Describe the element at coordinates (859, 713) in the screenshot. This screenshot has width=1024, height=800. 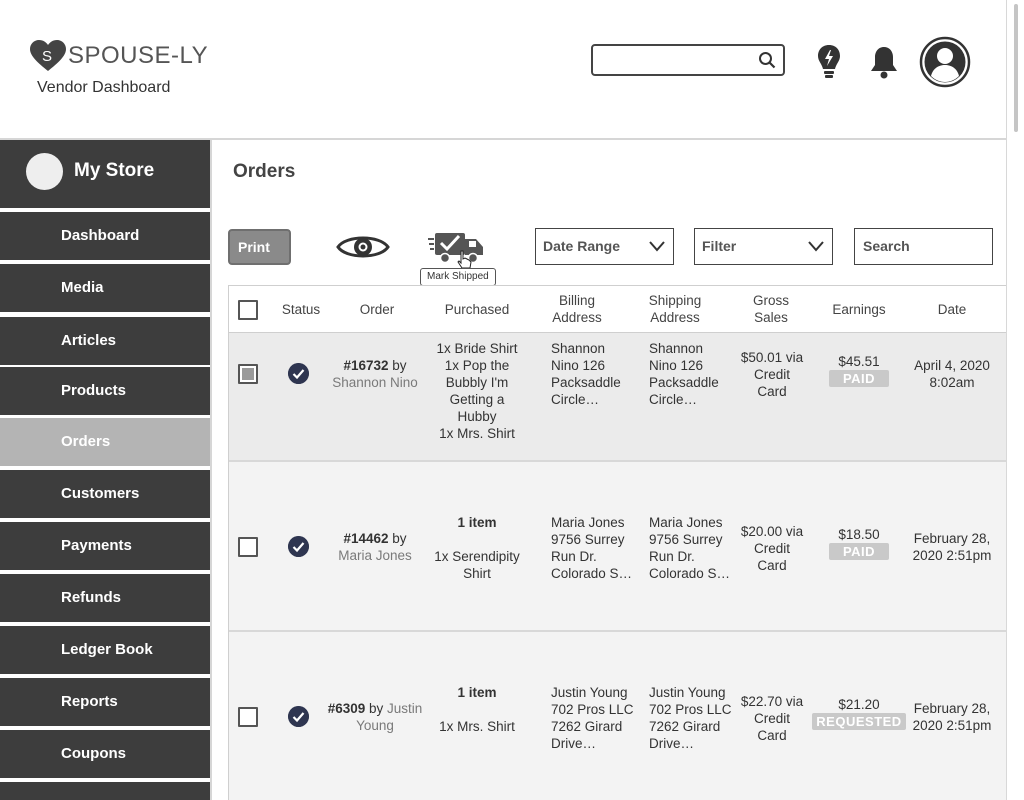
I see `earnings-cell: $21.20 REQUESTED` at that location.